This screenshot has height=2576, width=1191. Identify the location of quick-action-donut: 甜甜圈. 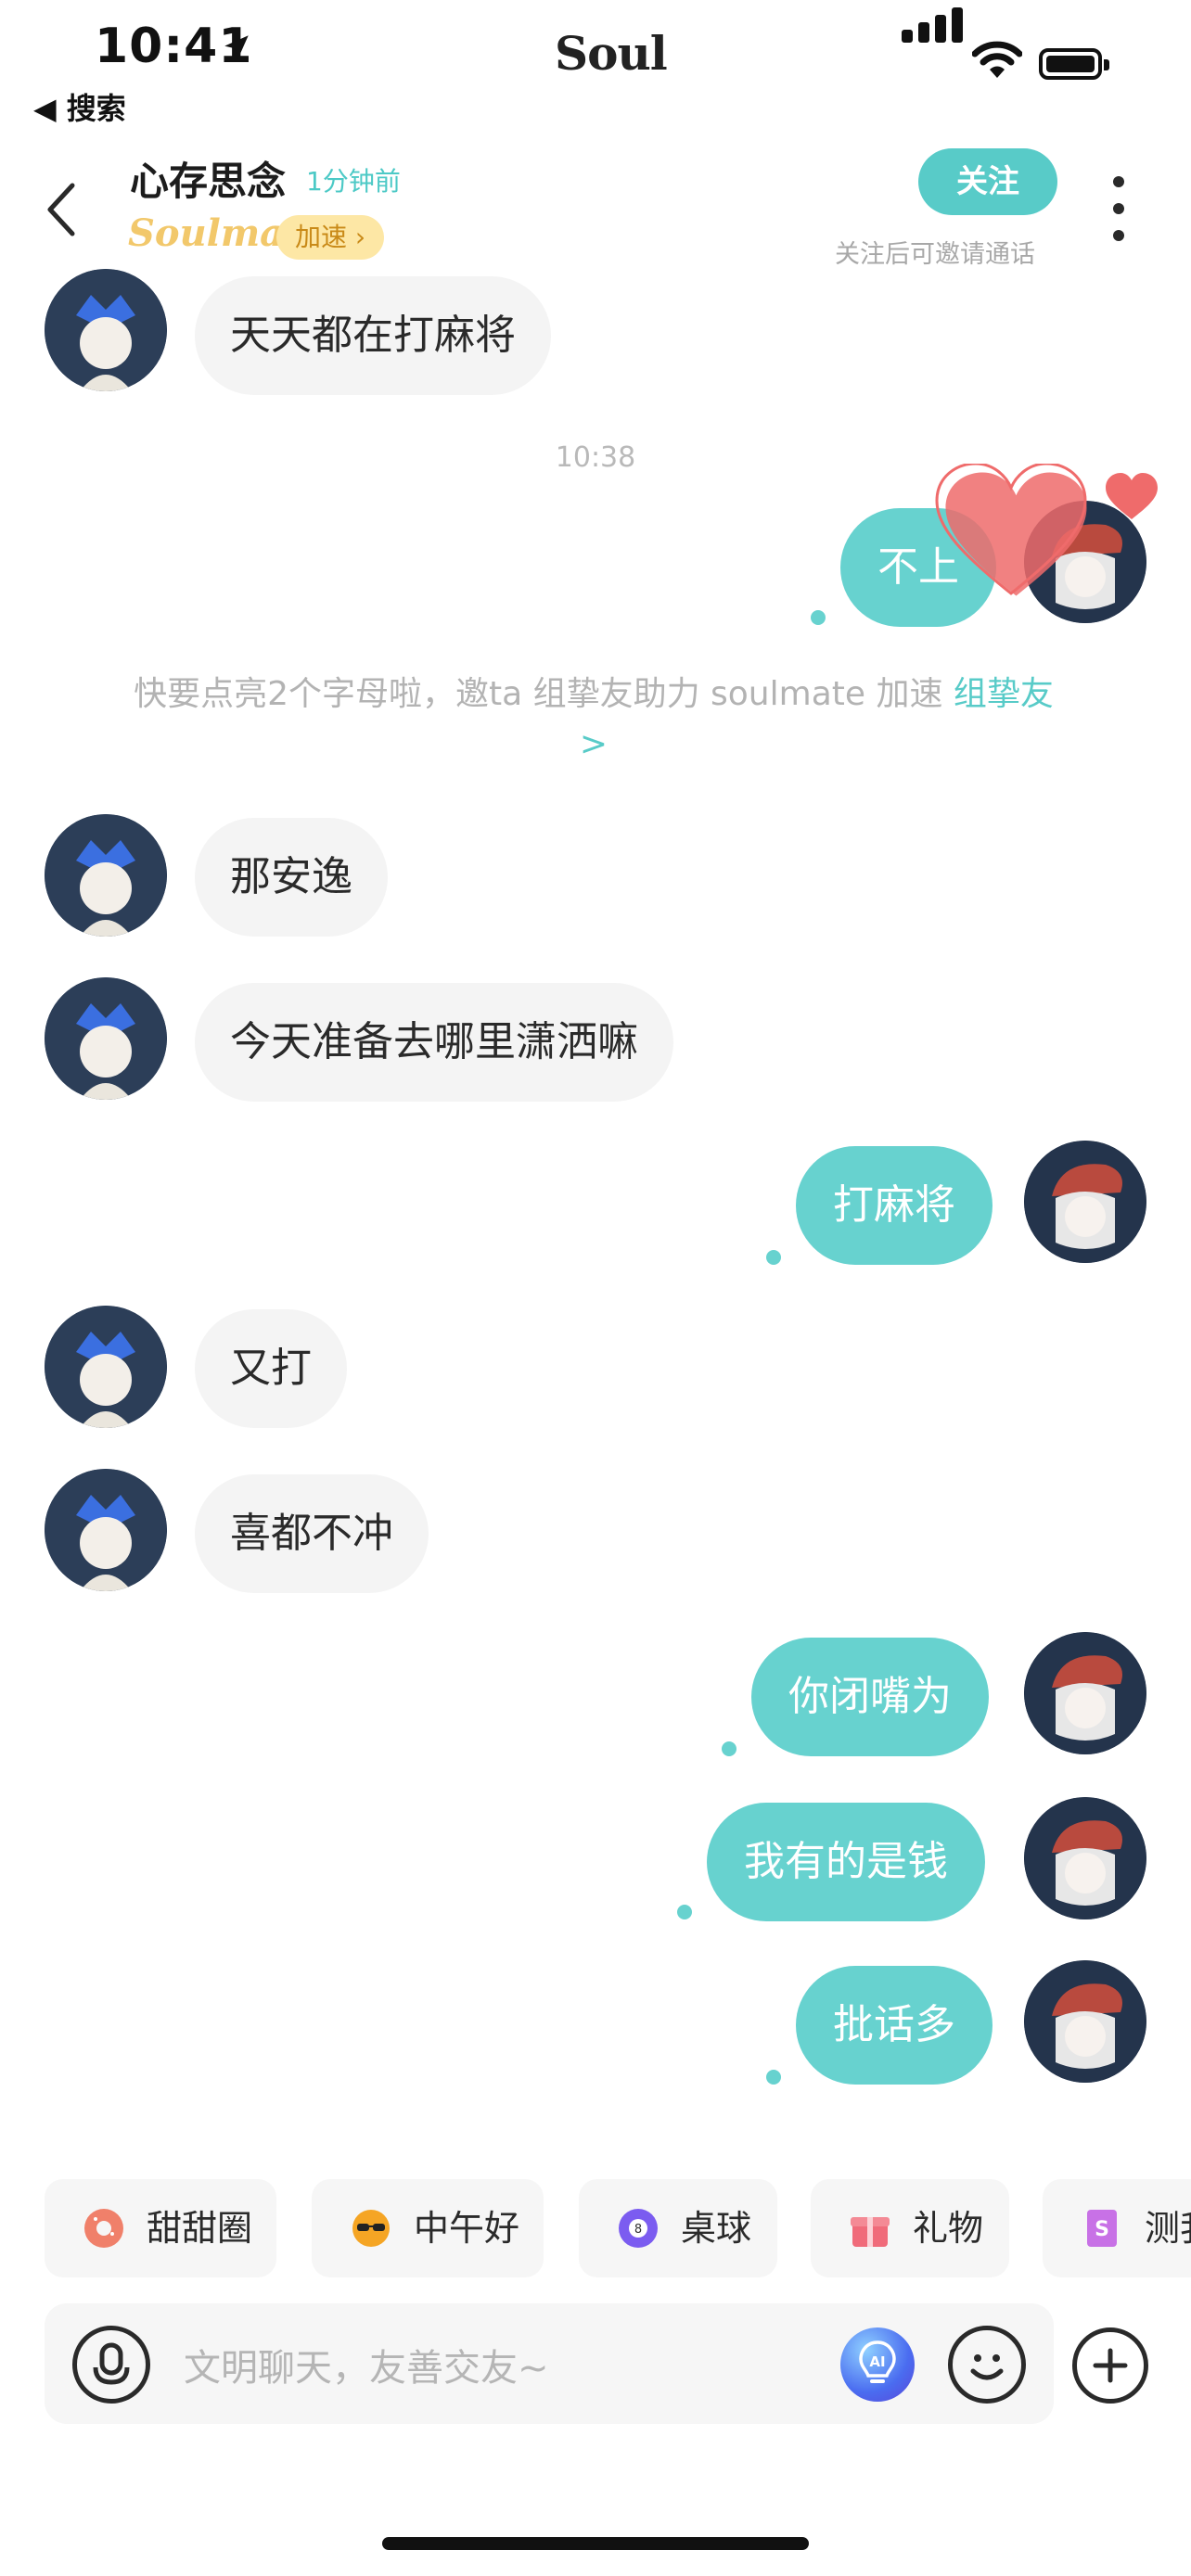
(160, 2228).